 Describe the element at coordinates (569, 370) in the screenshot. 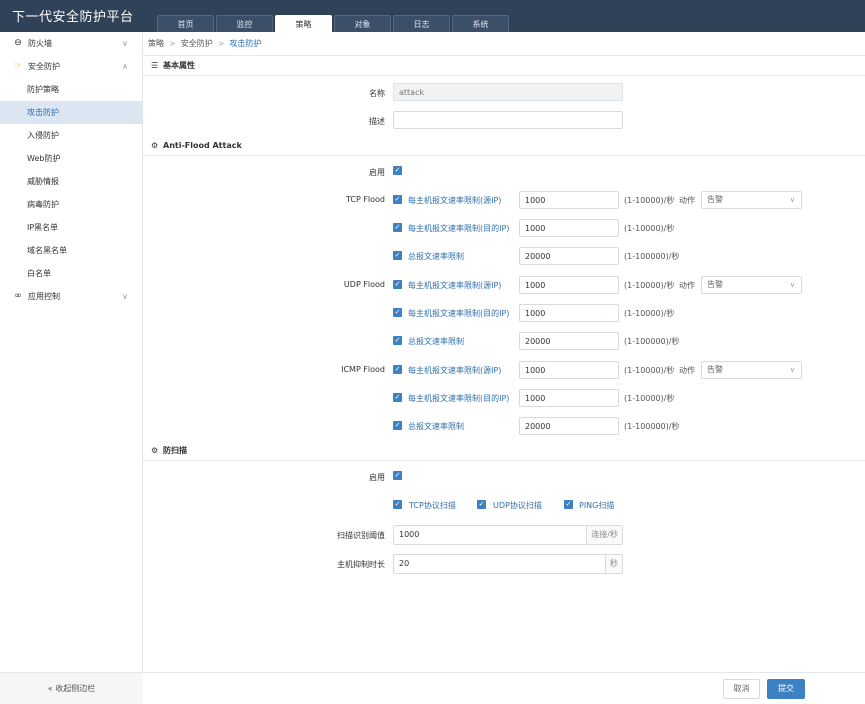

I see `icmp-src-input` at that location.